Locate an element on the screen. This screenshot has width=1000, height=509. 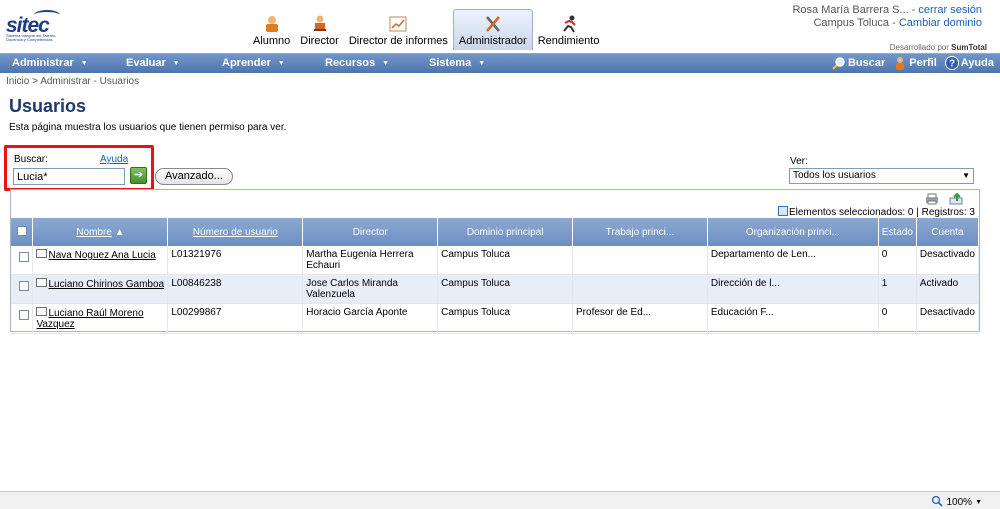
view-select-value: Todos los usuarios is located at coordinates (834, 175).